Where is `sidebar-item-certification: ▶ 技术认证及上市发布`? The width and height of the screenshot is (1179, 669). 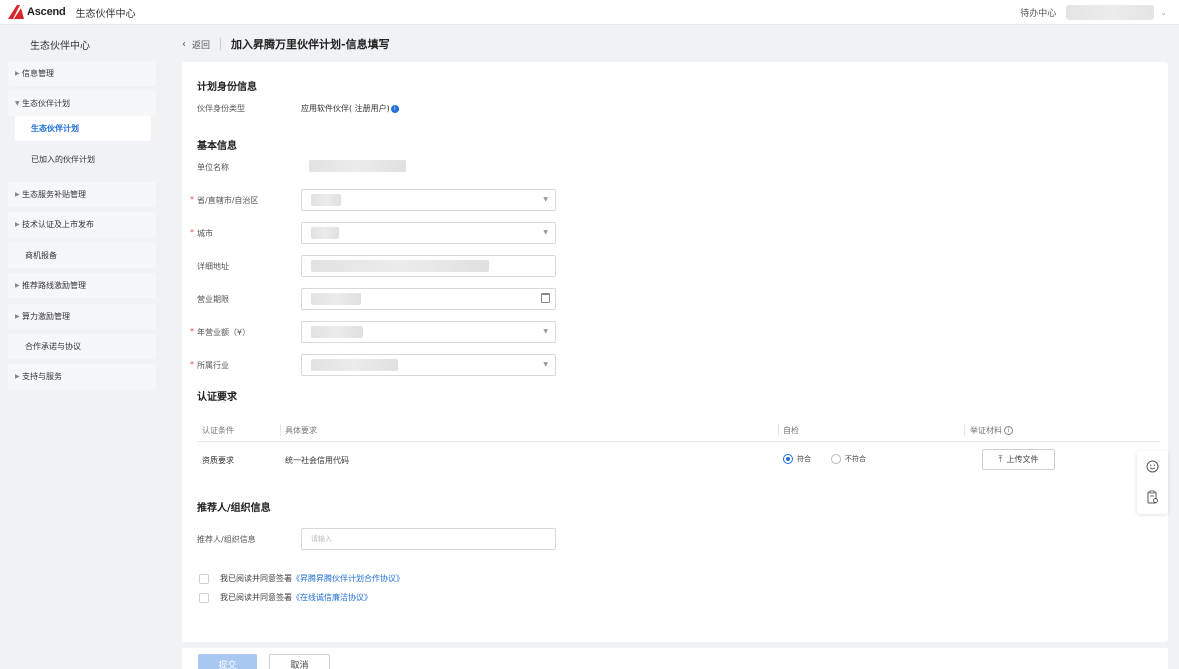
sidebar-item-certification: ▶ 技术认证及上市发布 is located at coordinates (82, 224).